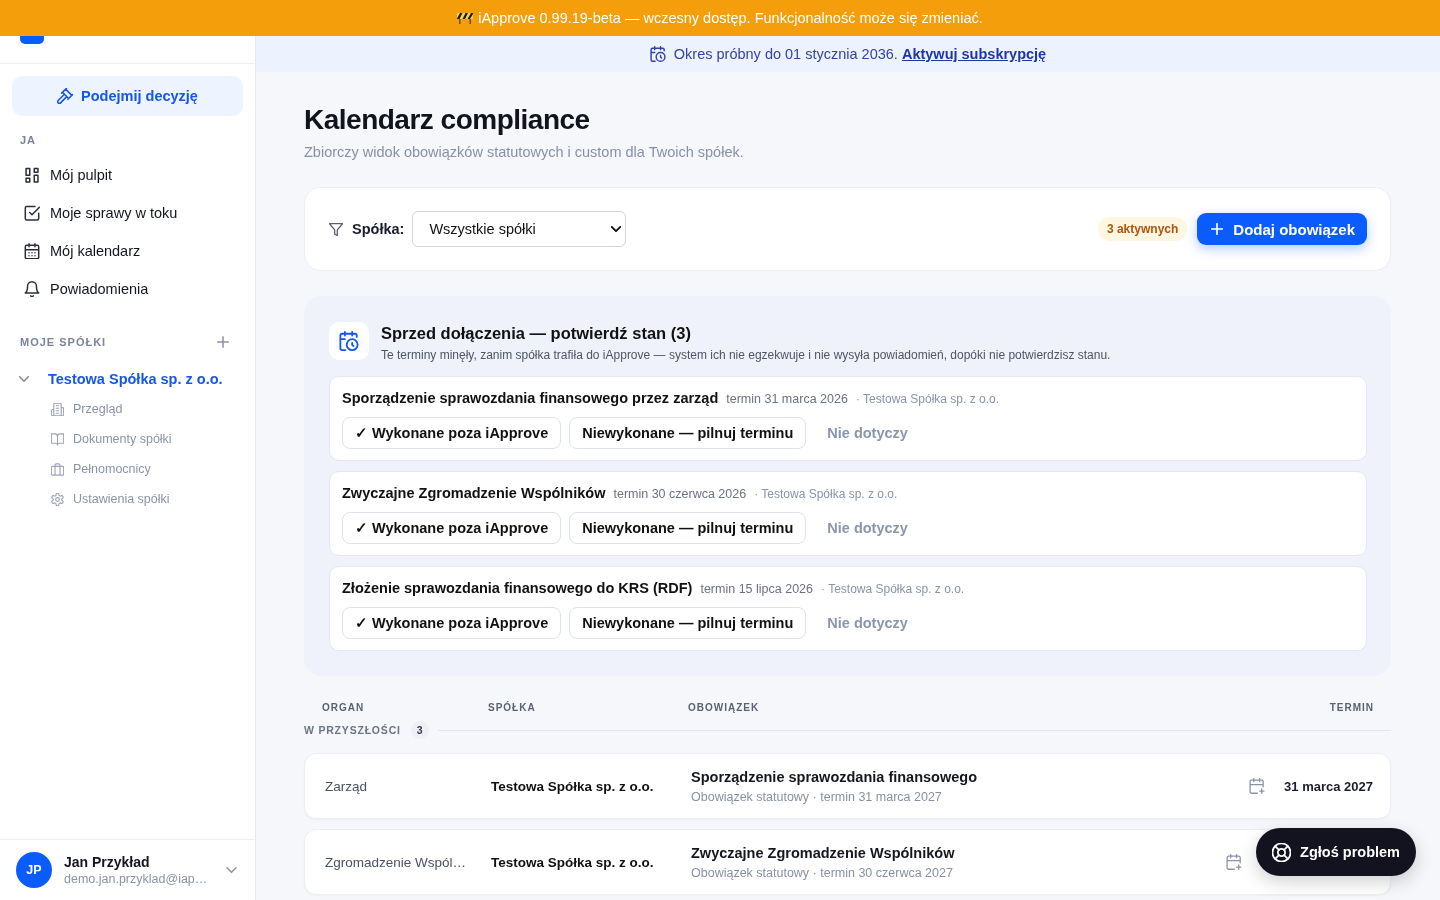 The image size is (1440, 900). Describe the element at coordinates (835, 777) in the screenshot. I see `obligation-title: Sporządzenie sprawozdania finansowego` at that location.